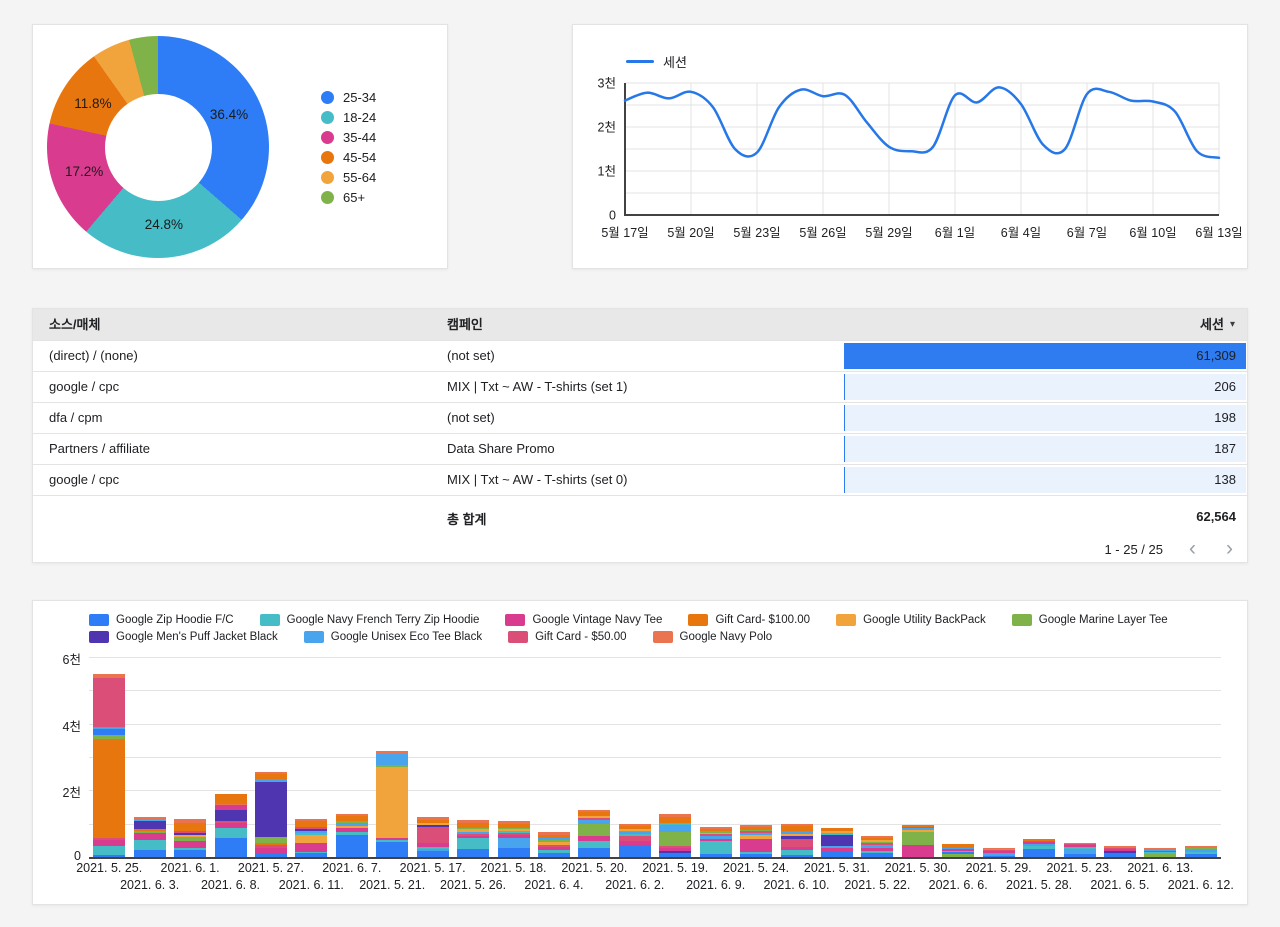  I want to click on y-tick-label: 2천, so click(71, 793).